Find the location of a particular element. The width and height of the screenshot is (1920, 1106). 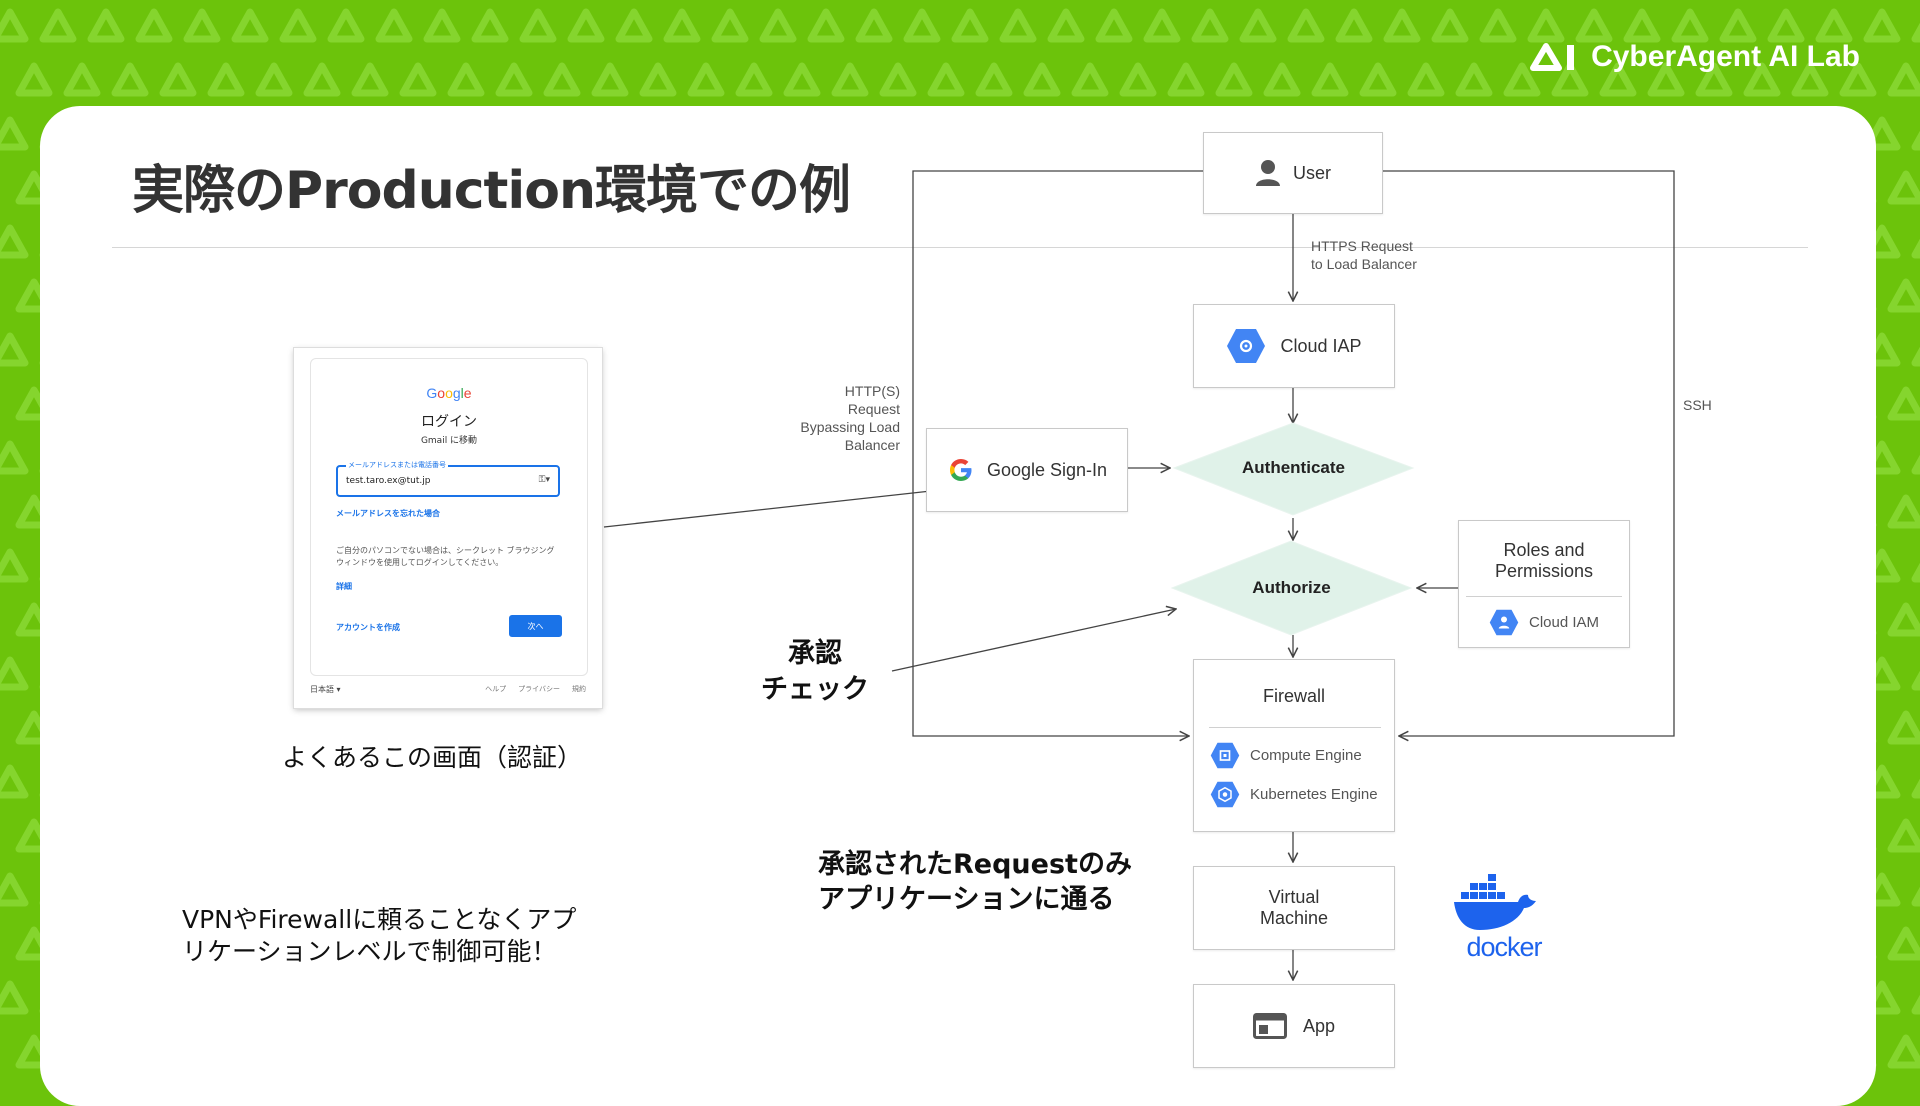

login-language-select: 日本語 ▾ is located at coordinates (325, 689).